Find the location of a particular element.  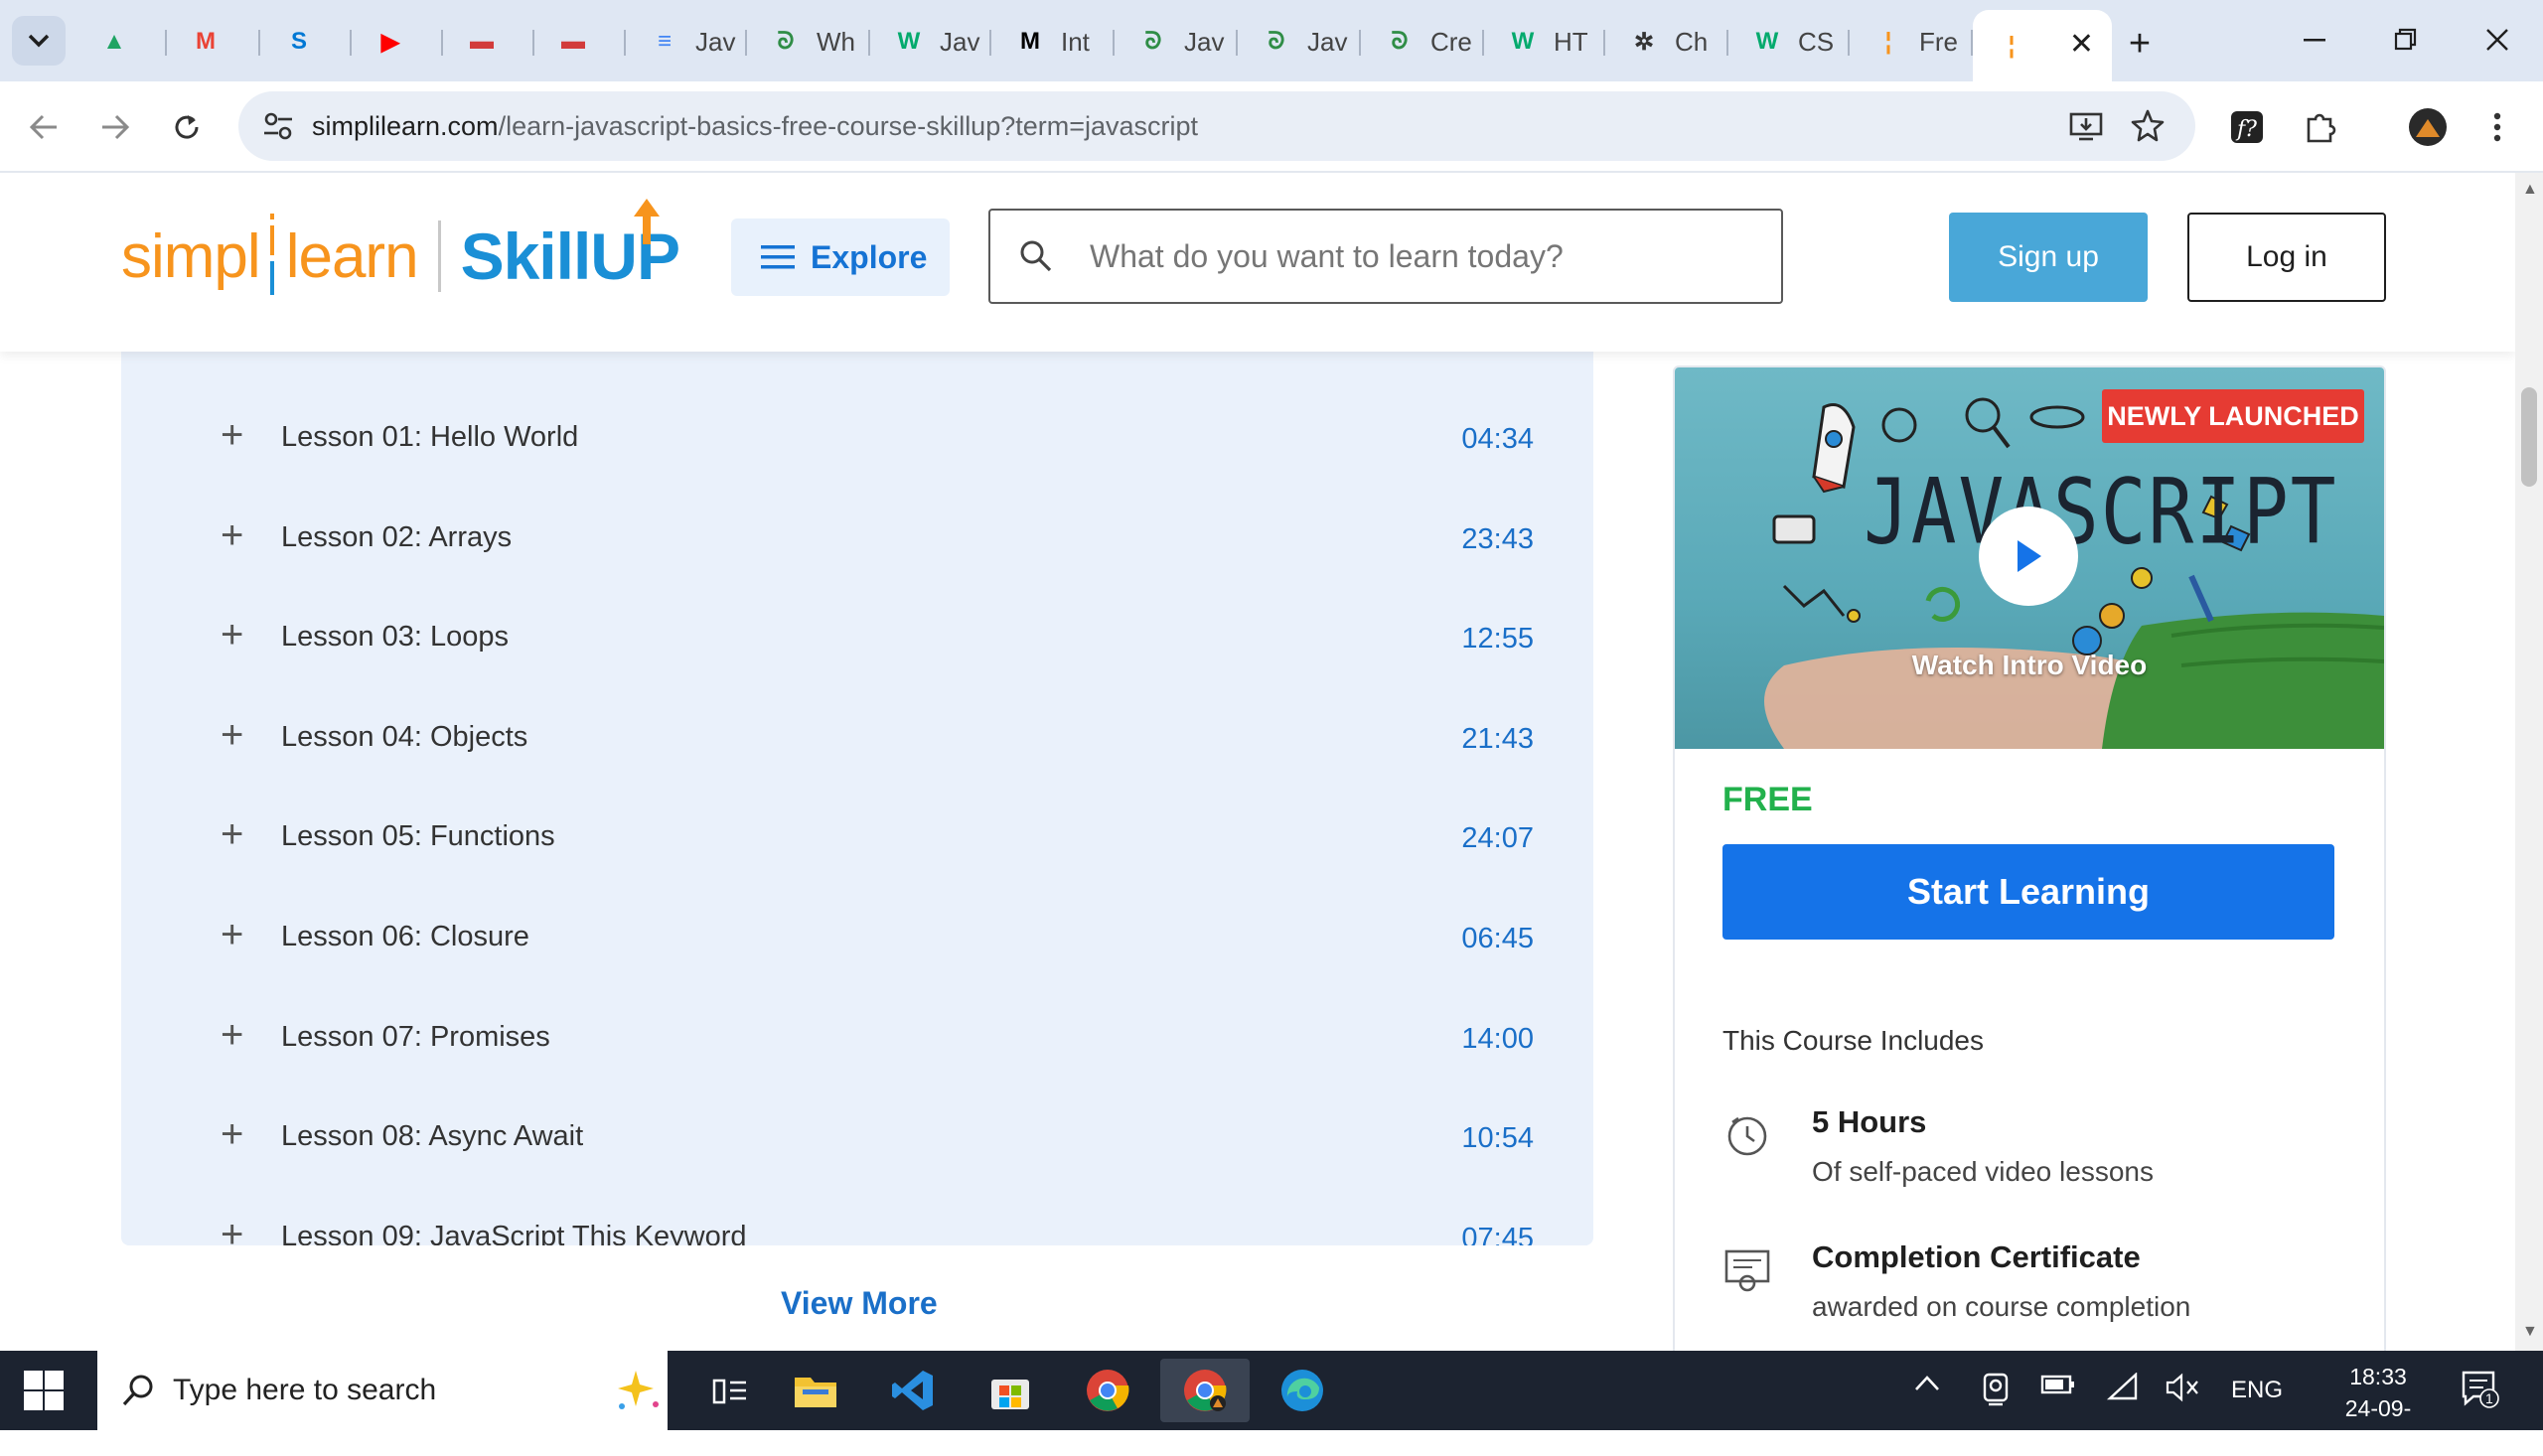

scroll-up-arrow-icon: ▲ is located at coordinates (2530, 190).